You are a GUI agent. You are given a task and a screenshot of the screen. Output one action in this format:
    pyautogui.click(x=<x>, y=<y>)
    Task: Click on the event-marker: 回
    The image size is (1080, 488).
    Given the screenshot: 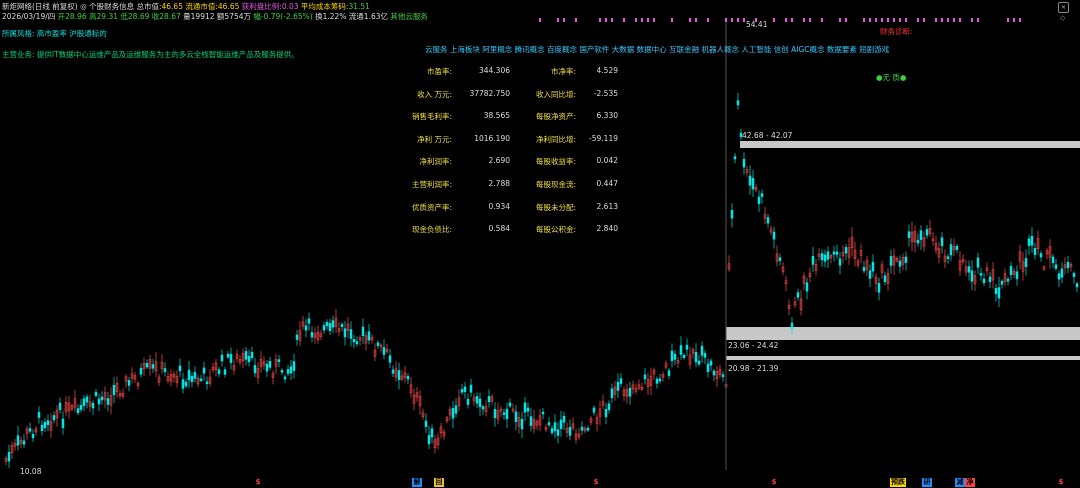 What is the action you would take?
    pyautogui.click(x=439, y=482)
    